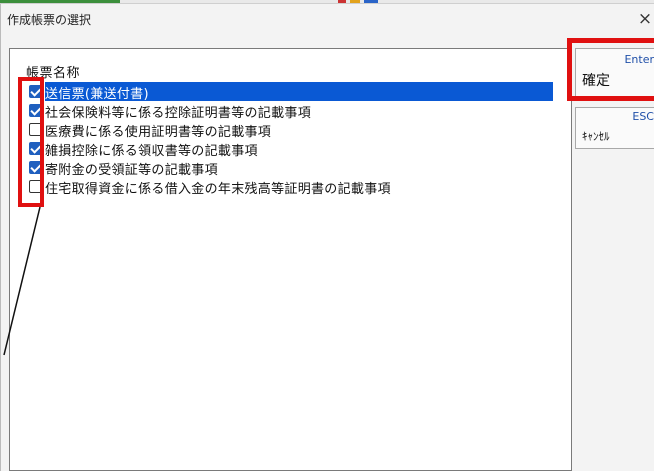 The width and height of the screenshot is (654, 471). What do you see at coordinates (281, 149) in the screenshot?
I see `list-item: 雑損控除に係る領収書等の記載事項` at bounding box center [281, 149].